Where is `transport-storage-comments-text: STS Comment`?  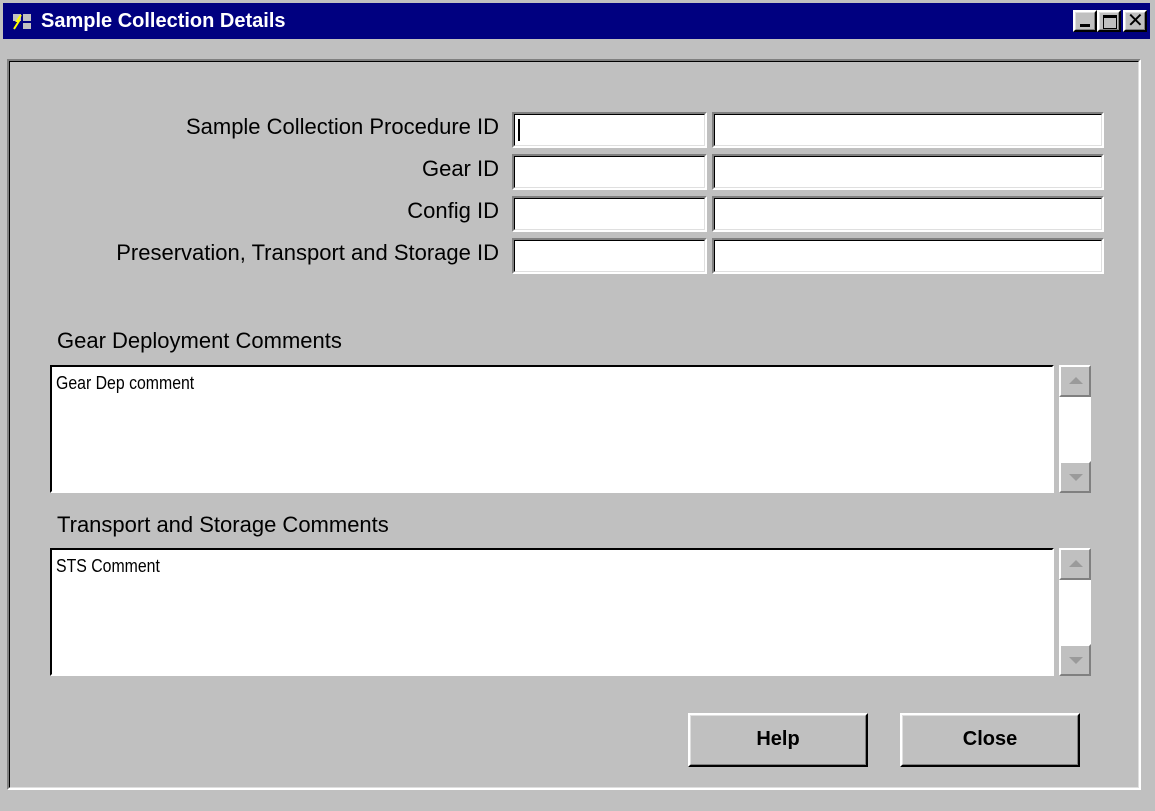
transport-storage-comments-text: STS Comment is located at coordinates (108, 566).